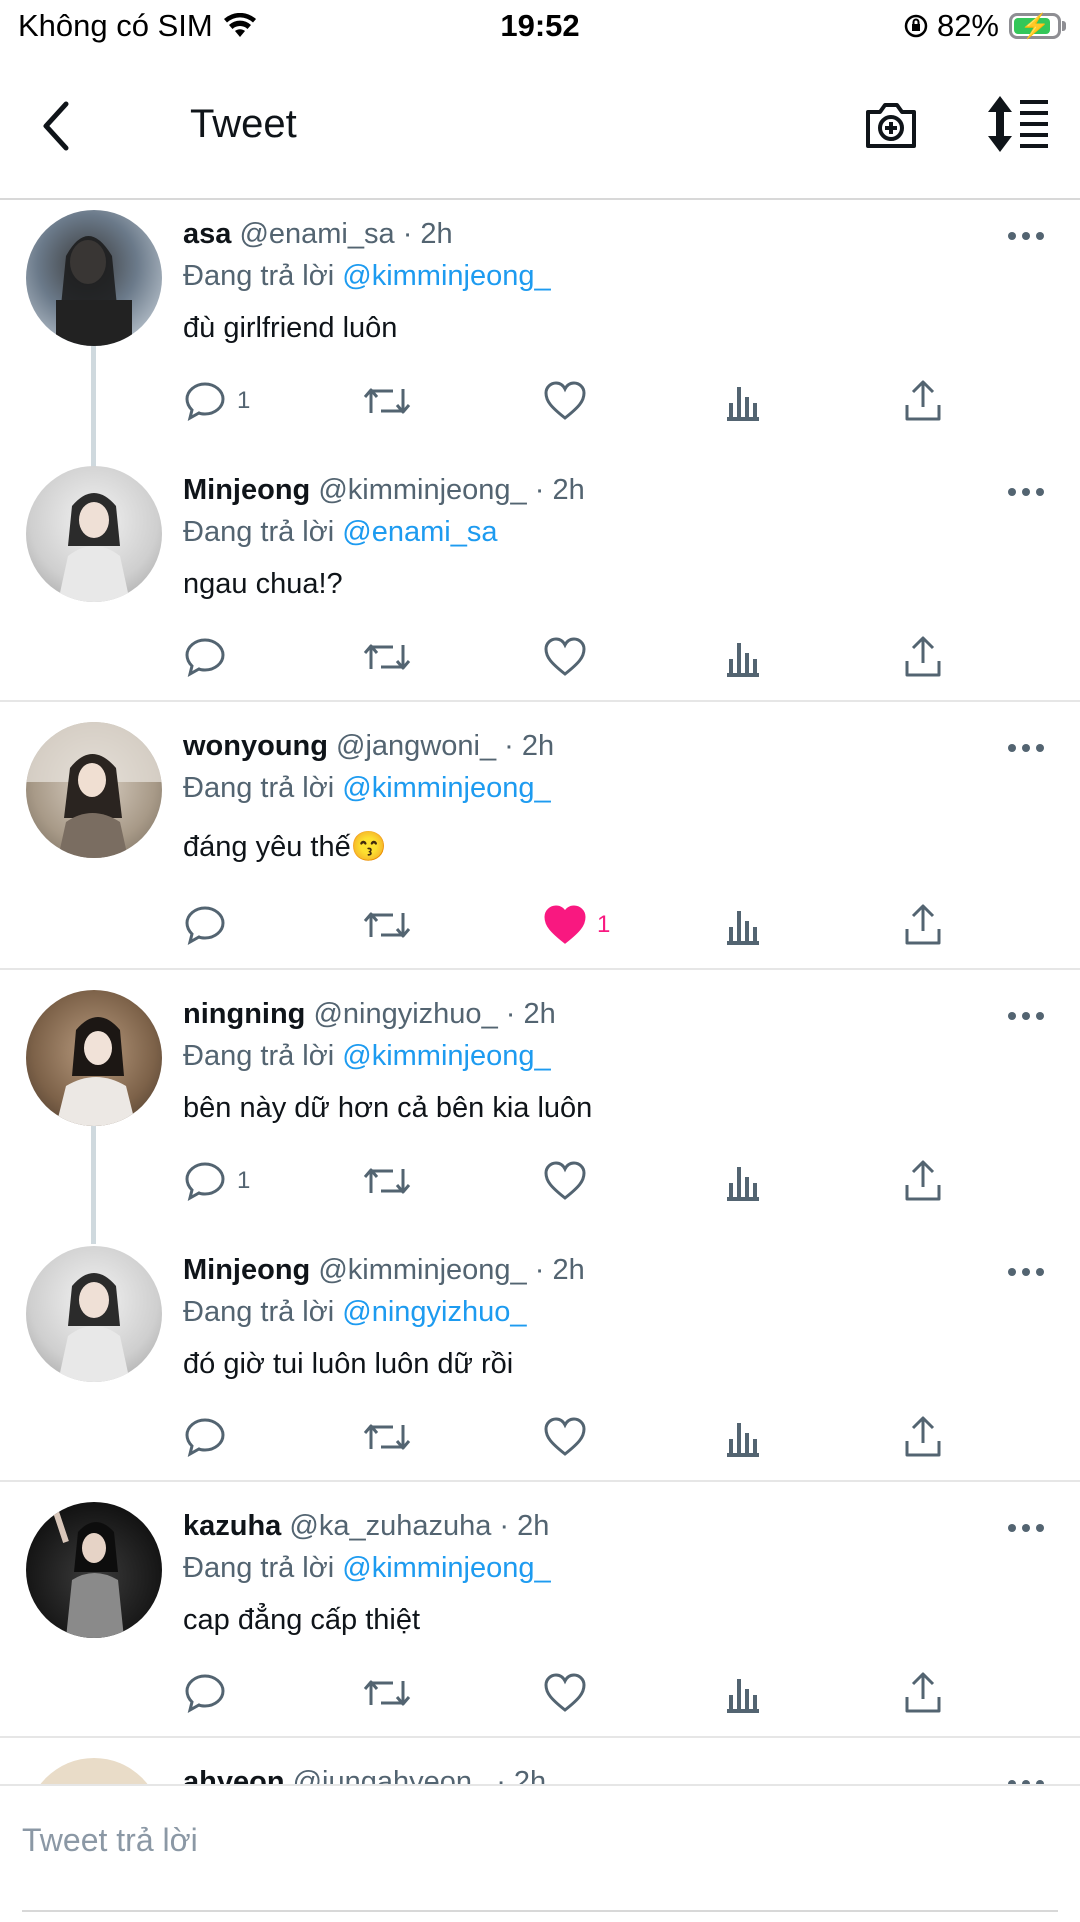  I want to click on battery-group: 82% ⚡, so click(984, 26).